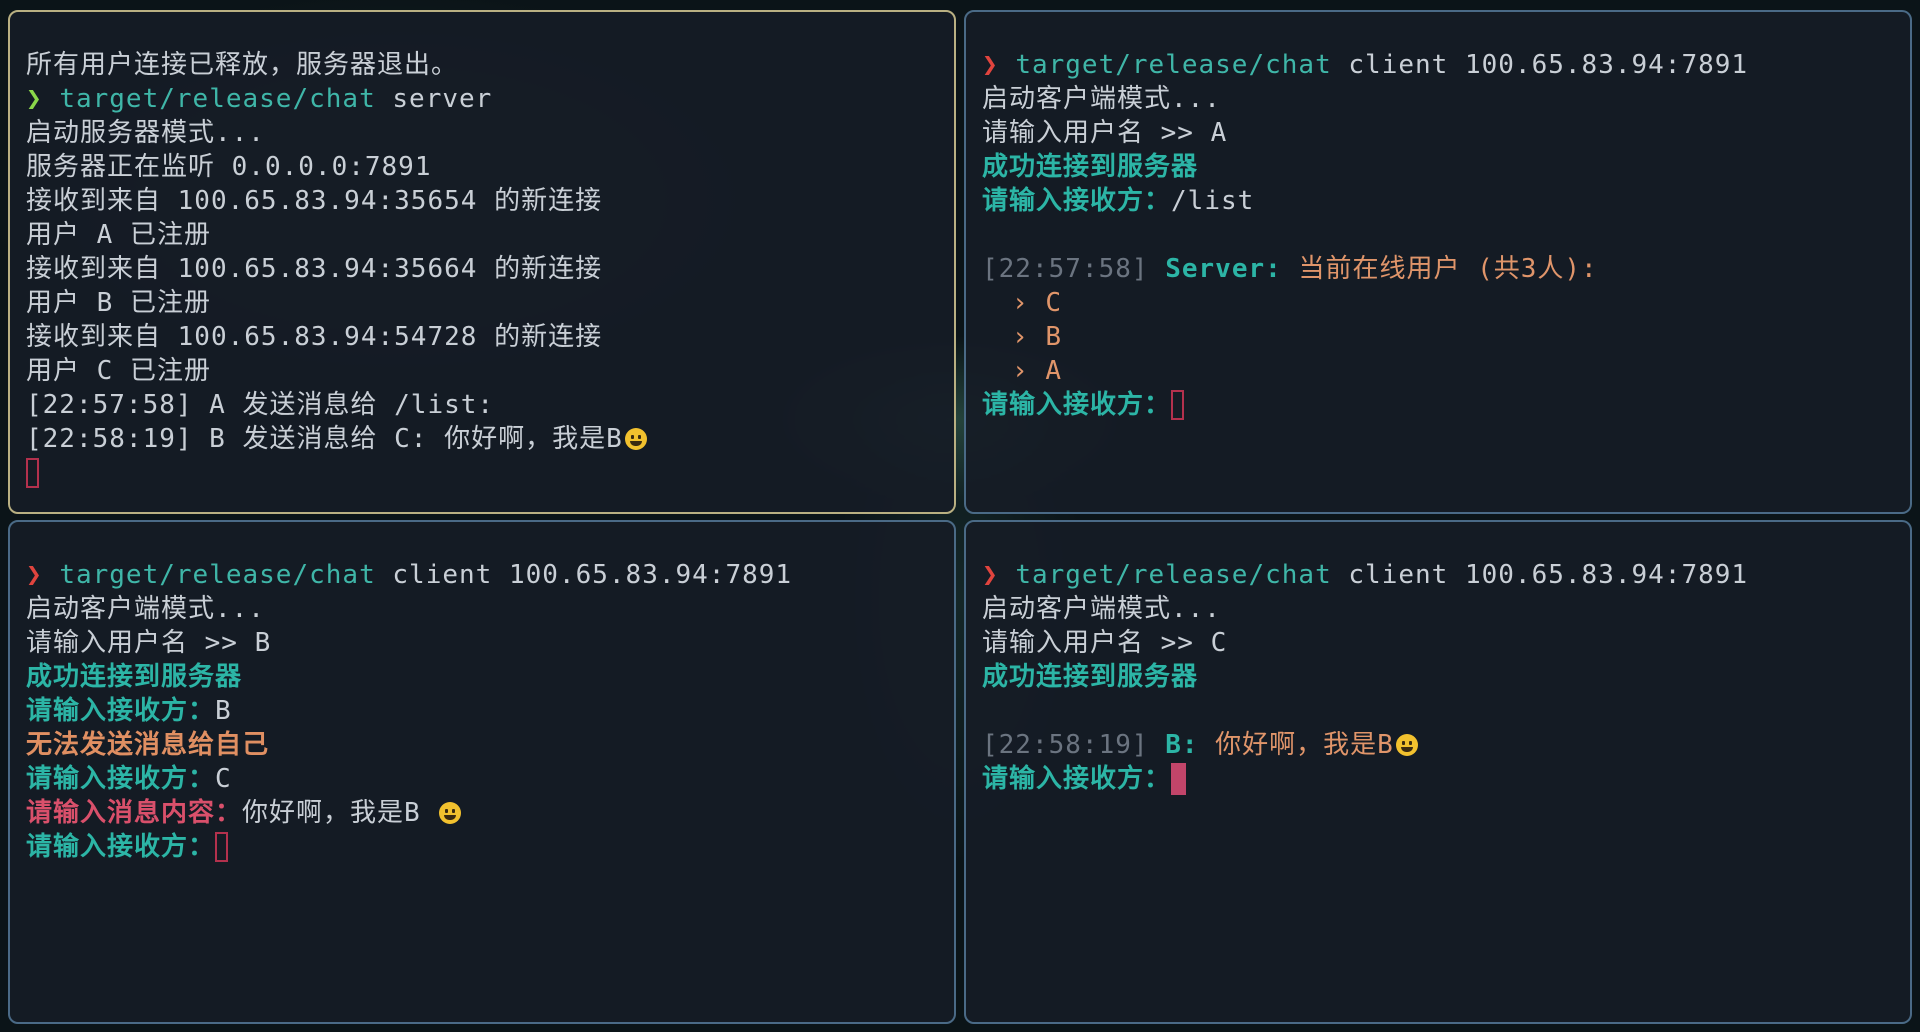 This screenshot has height=1032, width=1920. What do you see at coordinates (1182, 745) in the screenshot?
I see `sender-name: B:` at bounding box center [1182, 745].